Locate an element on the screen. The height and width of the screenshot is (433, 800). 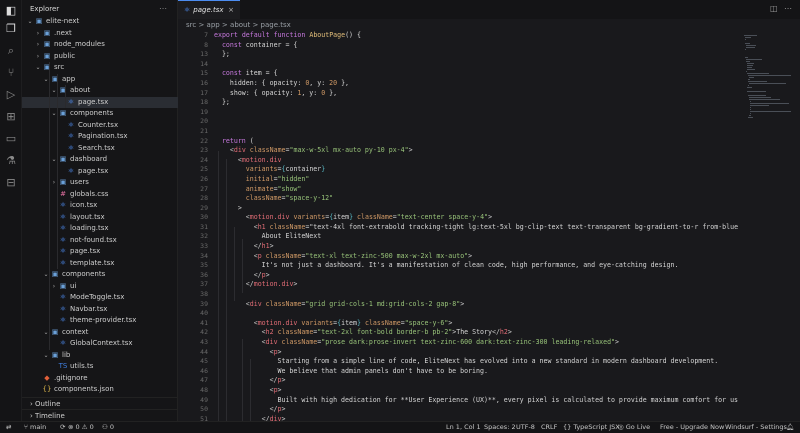
code-line: return ( is located at coordinates (477, 142).